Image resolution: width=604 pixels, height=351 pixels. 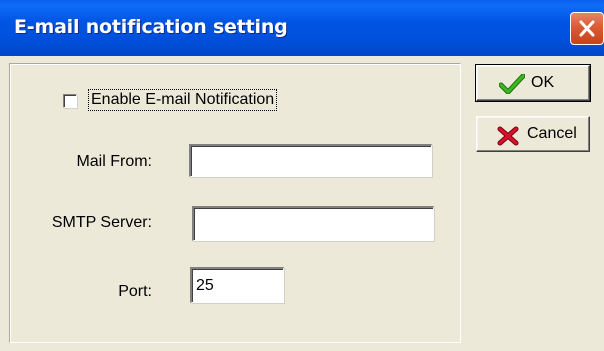 I want to click on cancel-button-label: Cancel, so click(x=552, y=133).